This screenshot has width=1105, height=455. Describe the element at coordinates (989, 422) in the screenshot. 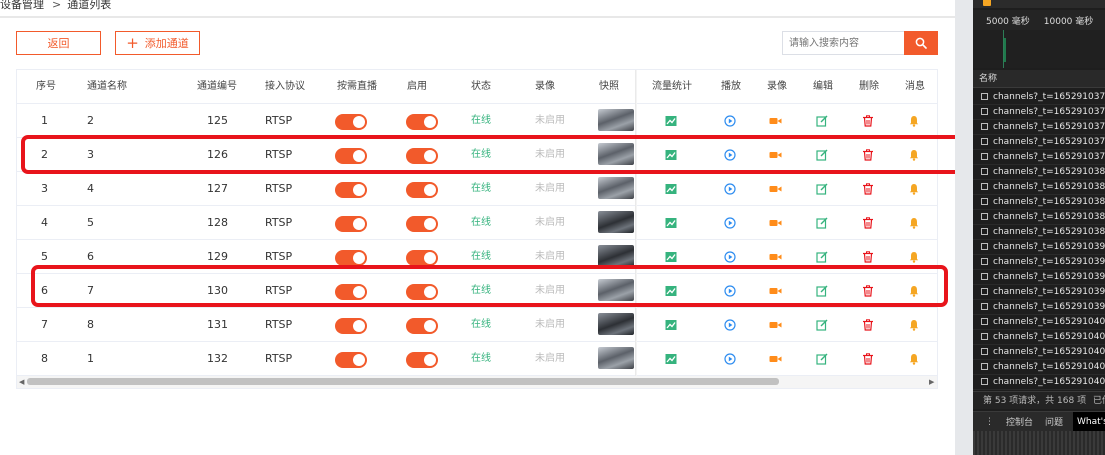

I see `more-options-icon: ⋮` at that location.